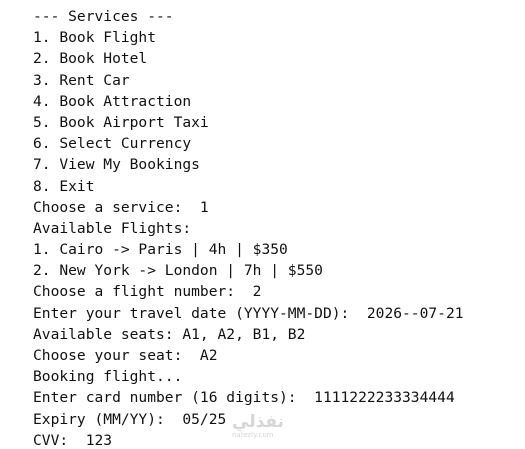 The width and height of the screenshot is (525, 449). Describe the element at coordinates (90, 59) in the screenshot. I see `menu-option-book-hotel: 2. Book Hotel` at that location.